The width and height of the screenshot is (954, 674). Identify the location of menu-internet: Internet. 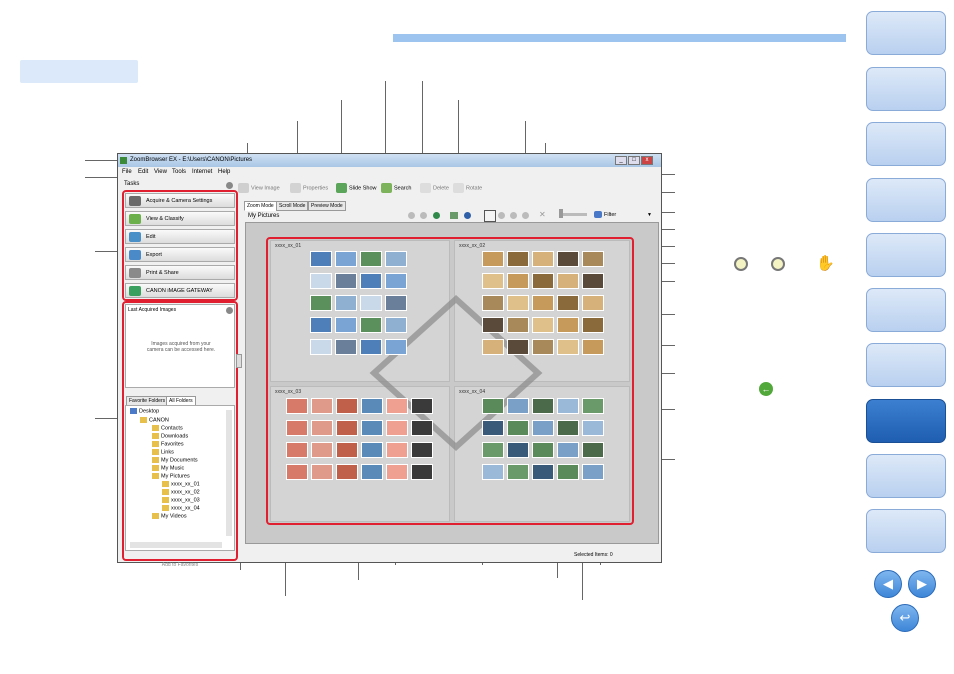
(202, 172).